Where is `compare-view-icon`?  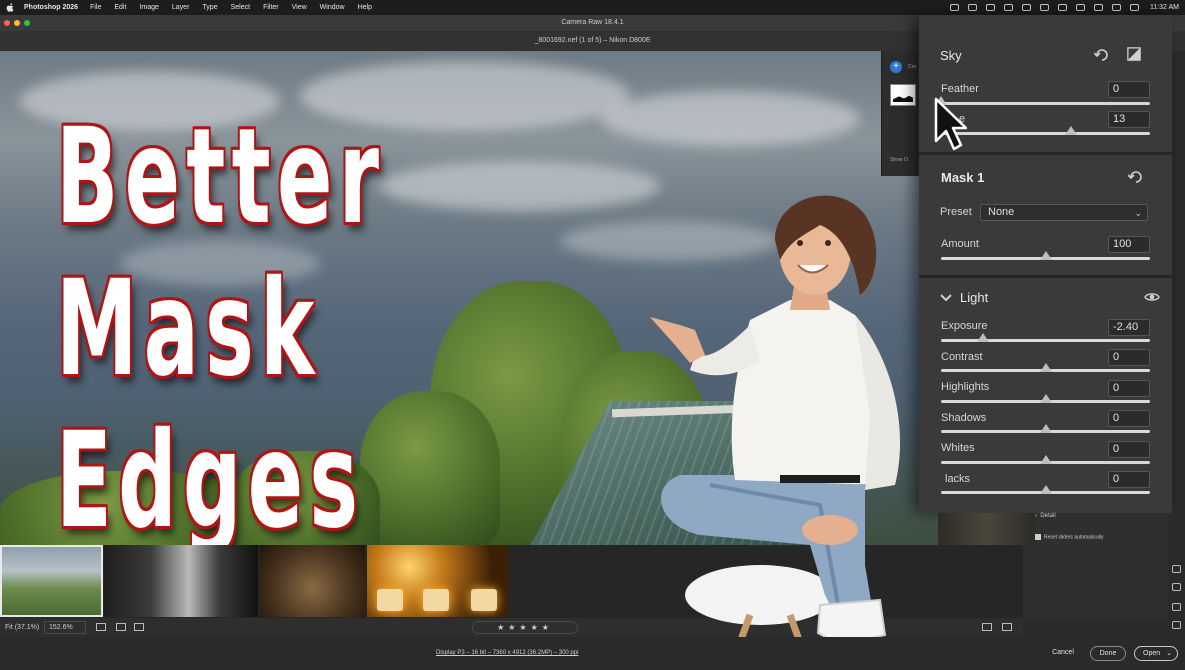
compare-view-icon is located at coordinates (1007, 627).